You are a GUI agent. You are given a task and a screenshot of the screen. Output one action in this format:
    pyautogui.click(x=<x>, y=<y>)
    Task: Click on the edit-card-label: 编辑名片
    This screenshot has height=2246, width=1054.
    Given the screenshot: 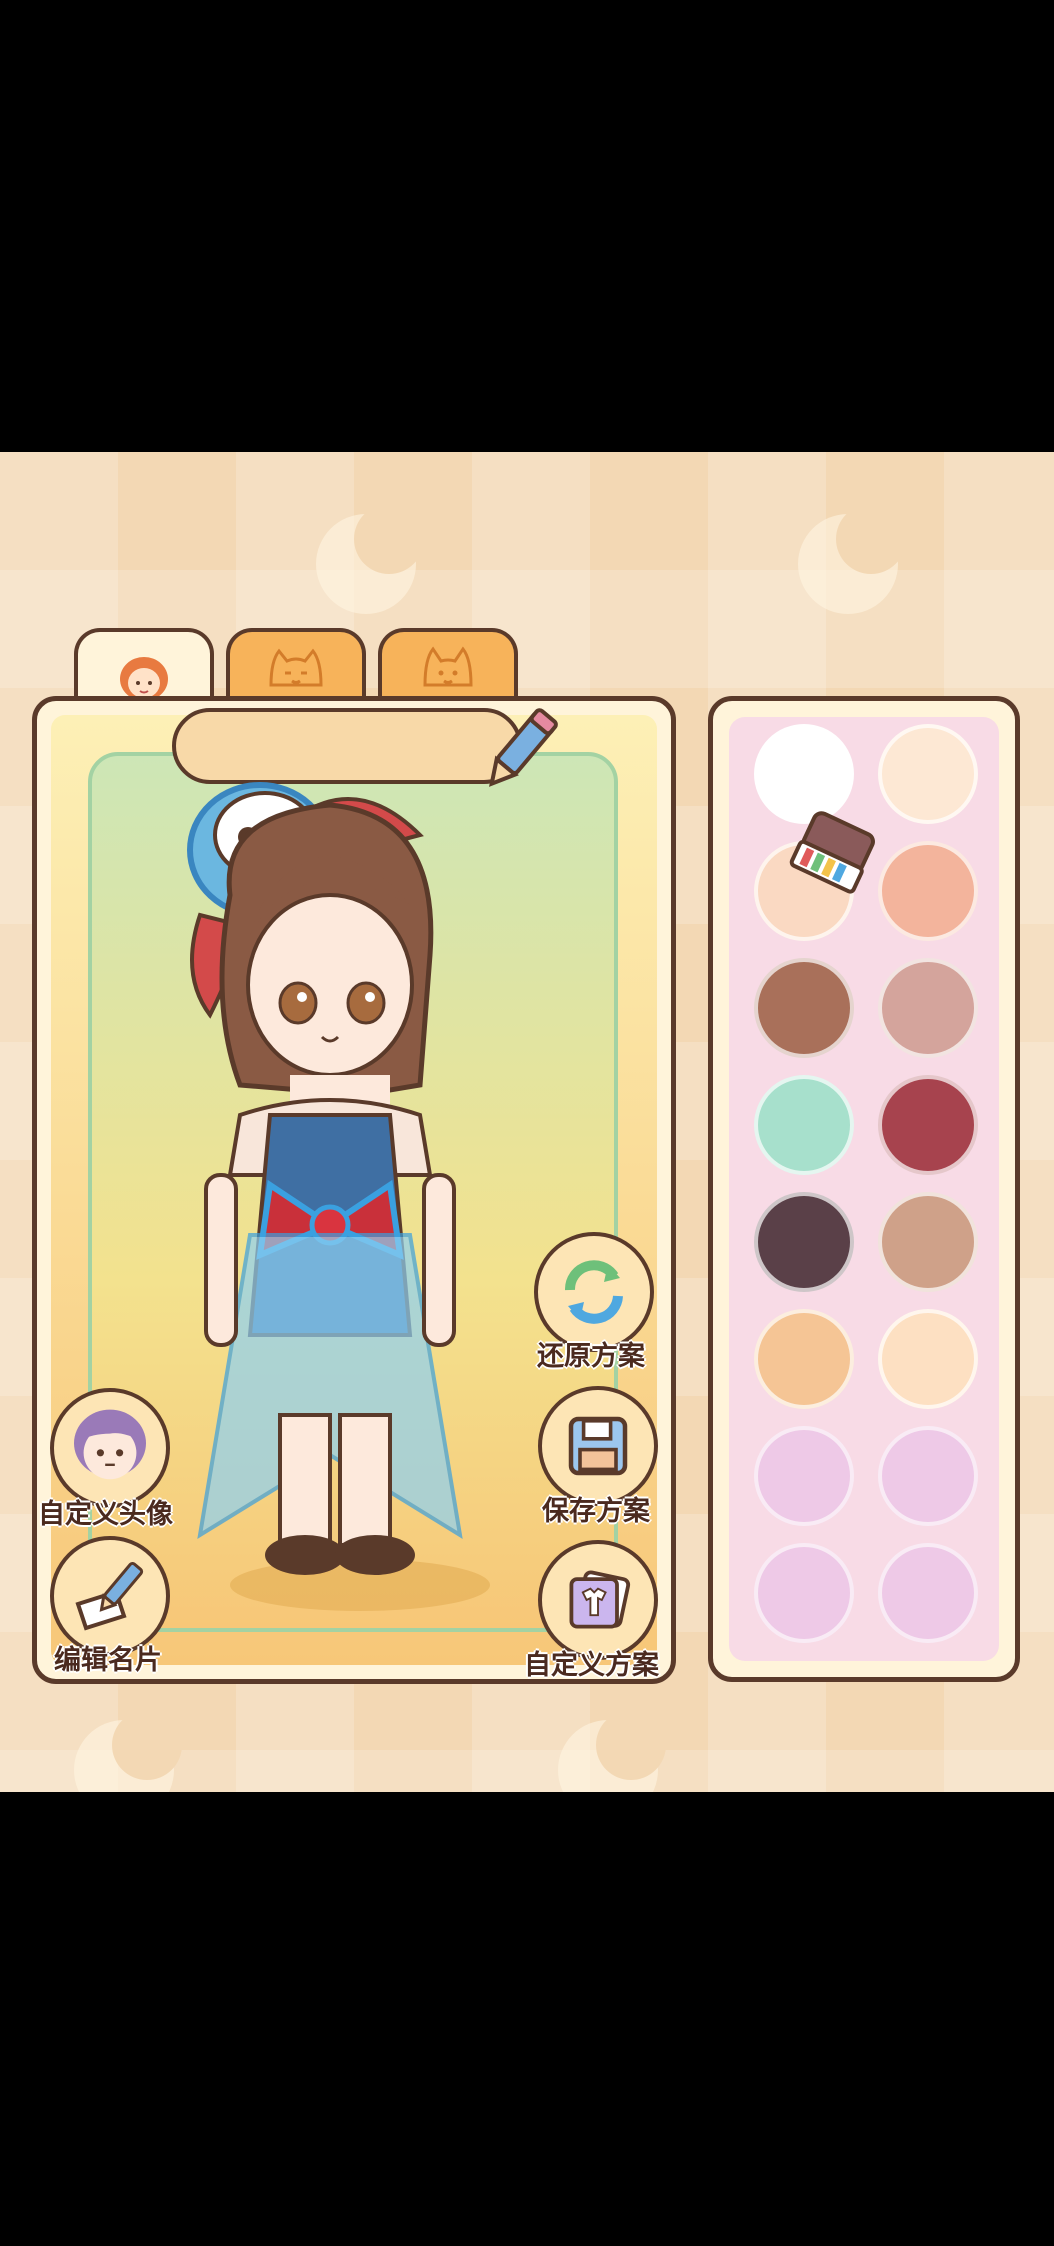 What is the action you would take?
    pyautogui.click(x=108, y=1657)
    